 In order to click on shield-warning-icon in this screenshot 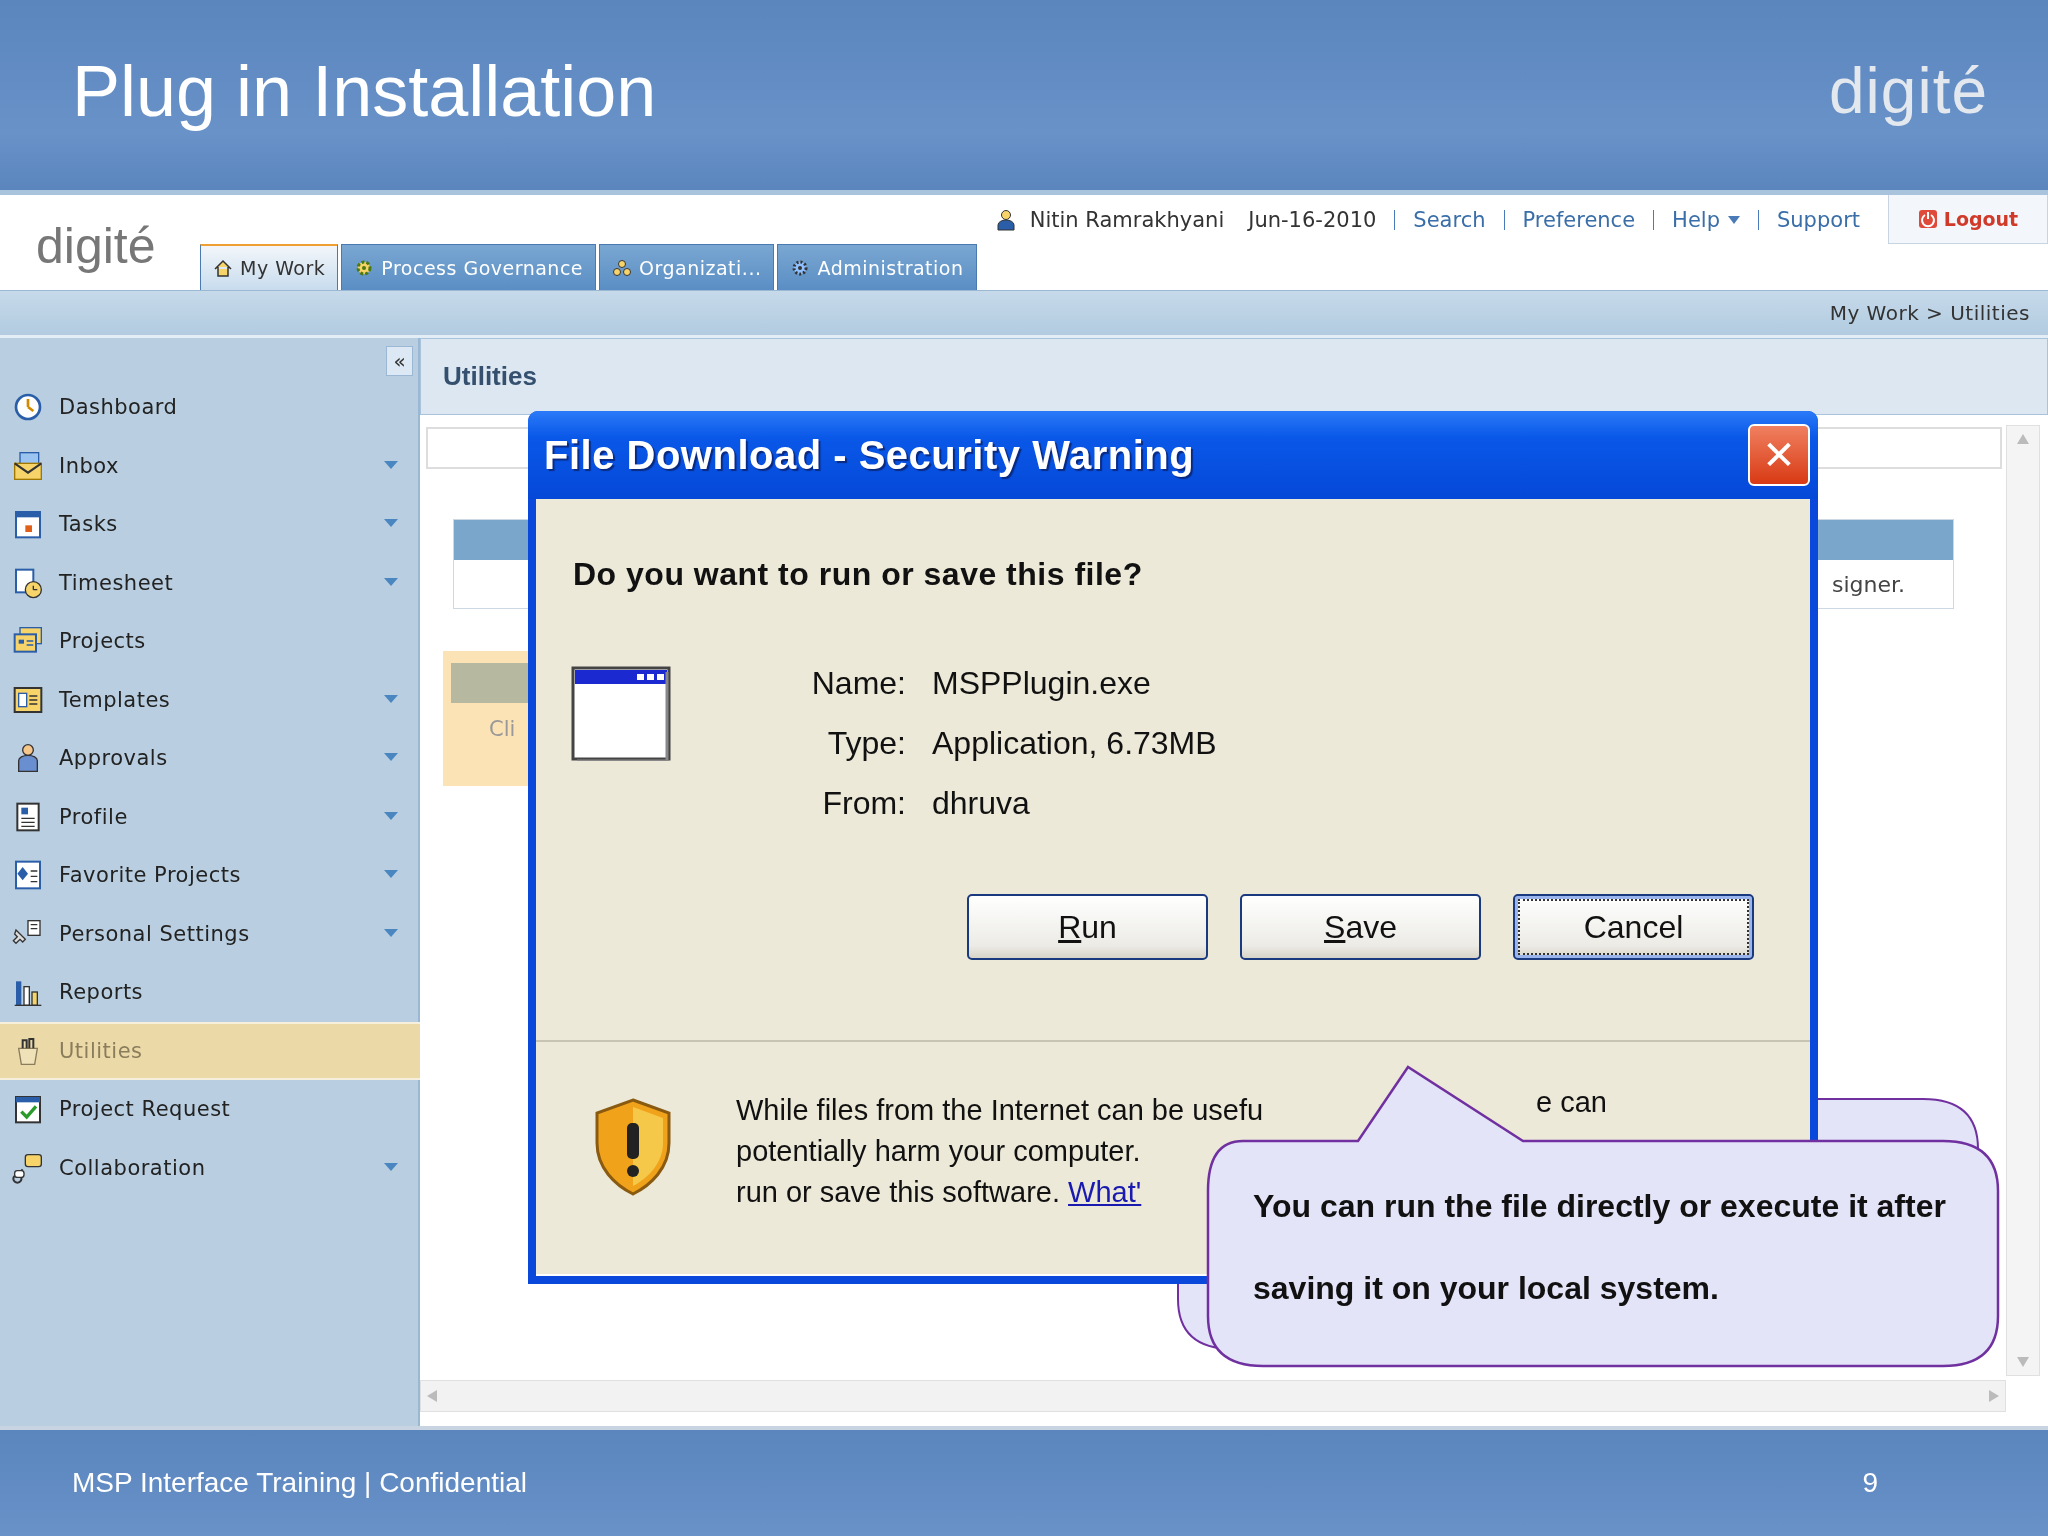, I will do `click(633, 1147)`.